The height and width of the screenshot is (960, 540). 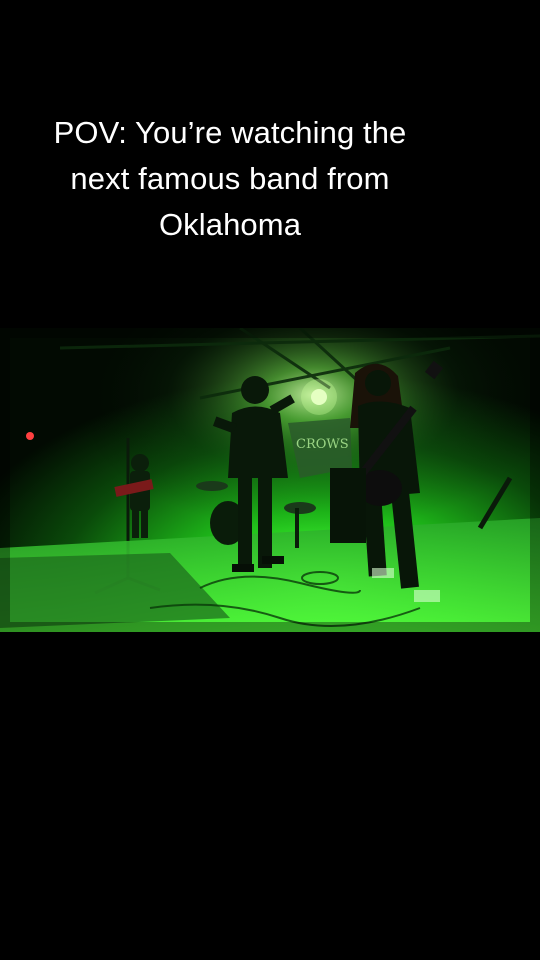 I want to click on caption-line-1: POV: You’re watching the, so click(x=230, y=132).